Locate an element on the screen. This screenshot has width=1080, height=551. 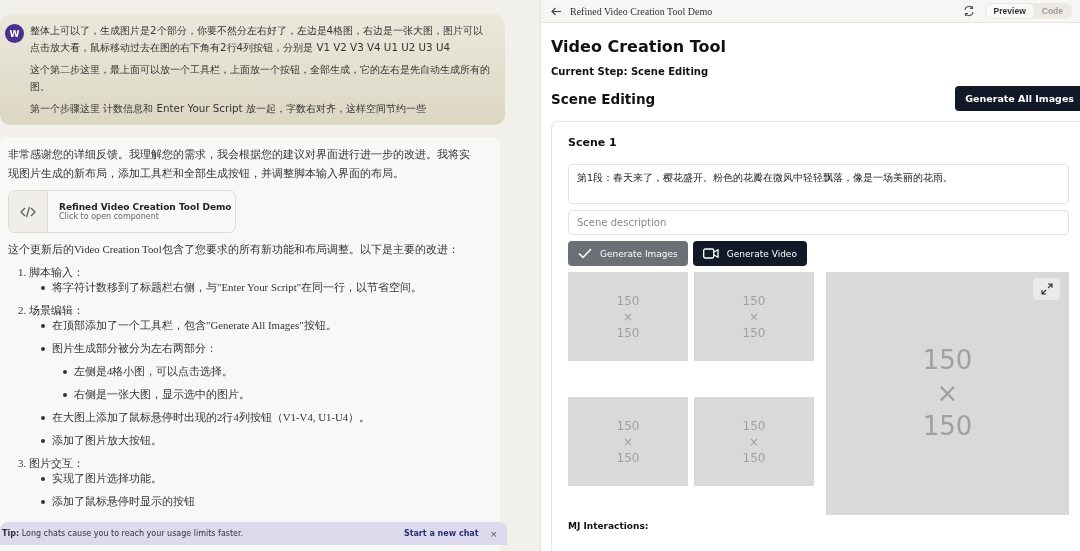
message-text: 这个更新后的Video Creation Tool包含了您要求的所有新功能和布局调整。以下是主要的改进： is located at coordinates (234, 249).